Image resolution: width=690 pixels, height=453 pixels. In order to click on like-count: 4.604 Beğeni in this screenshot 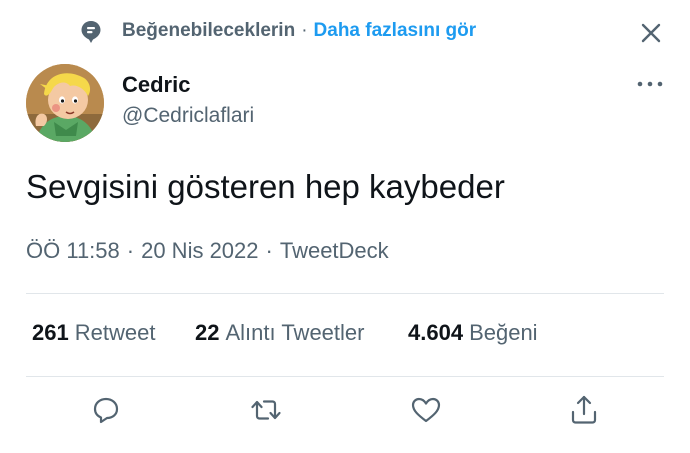, I will do `click(473, 333)`.